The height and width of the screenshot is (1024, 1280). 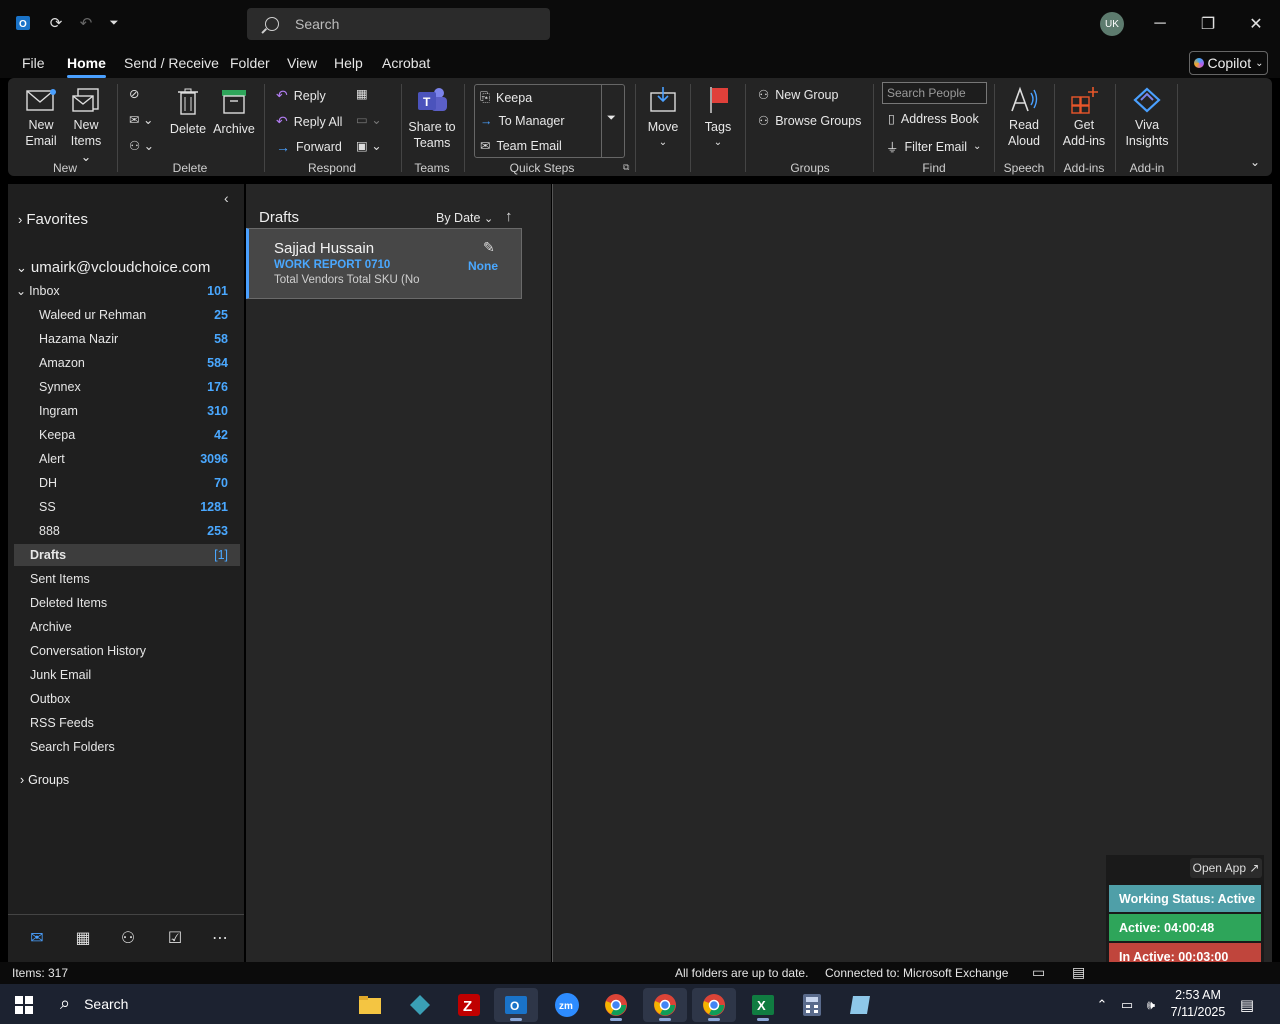 What do you see at coordinates (24, 1005) in the screenshot?
I see `windows-start-icon` at bounding box center [24, 1005].